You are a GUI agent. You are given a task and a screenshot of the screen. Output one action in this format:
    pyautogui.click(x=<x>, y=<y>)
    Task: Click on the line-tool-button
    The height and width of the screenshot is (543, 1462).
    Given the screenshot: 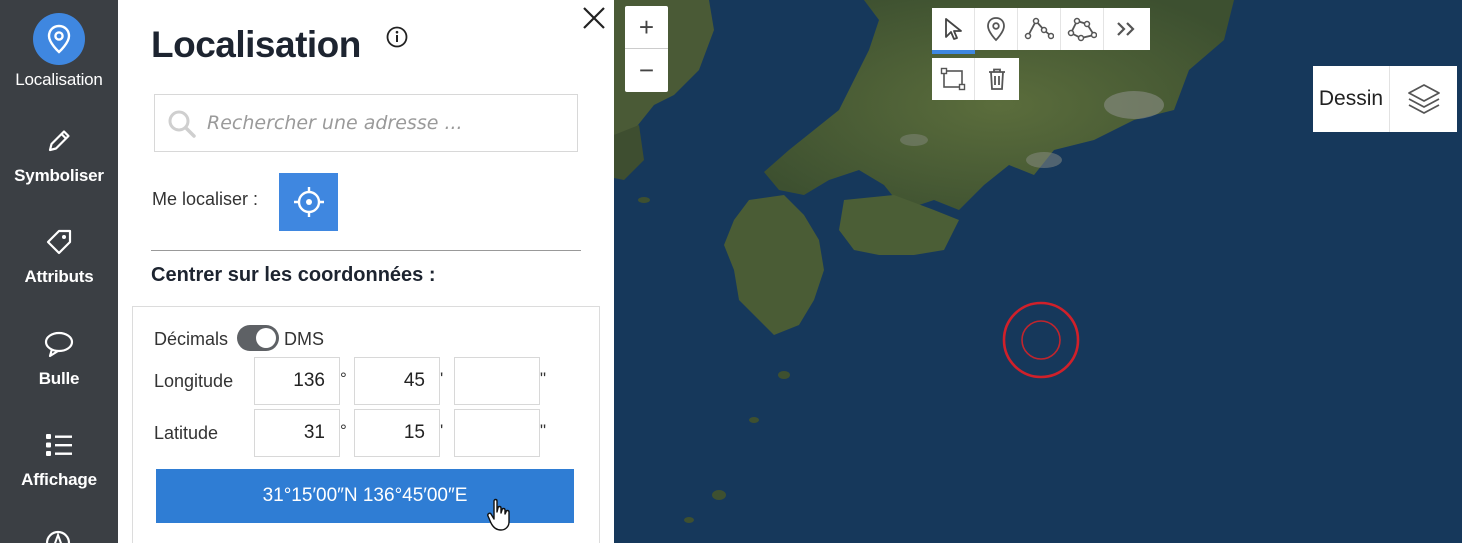 What is the action you would take?
    pyautogui.click(x=1039, y=29)
    